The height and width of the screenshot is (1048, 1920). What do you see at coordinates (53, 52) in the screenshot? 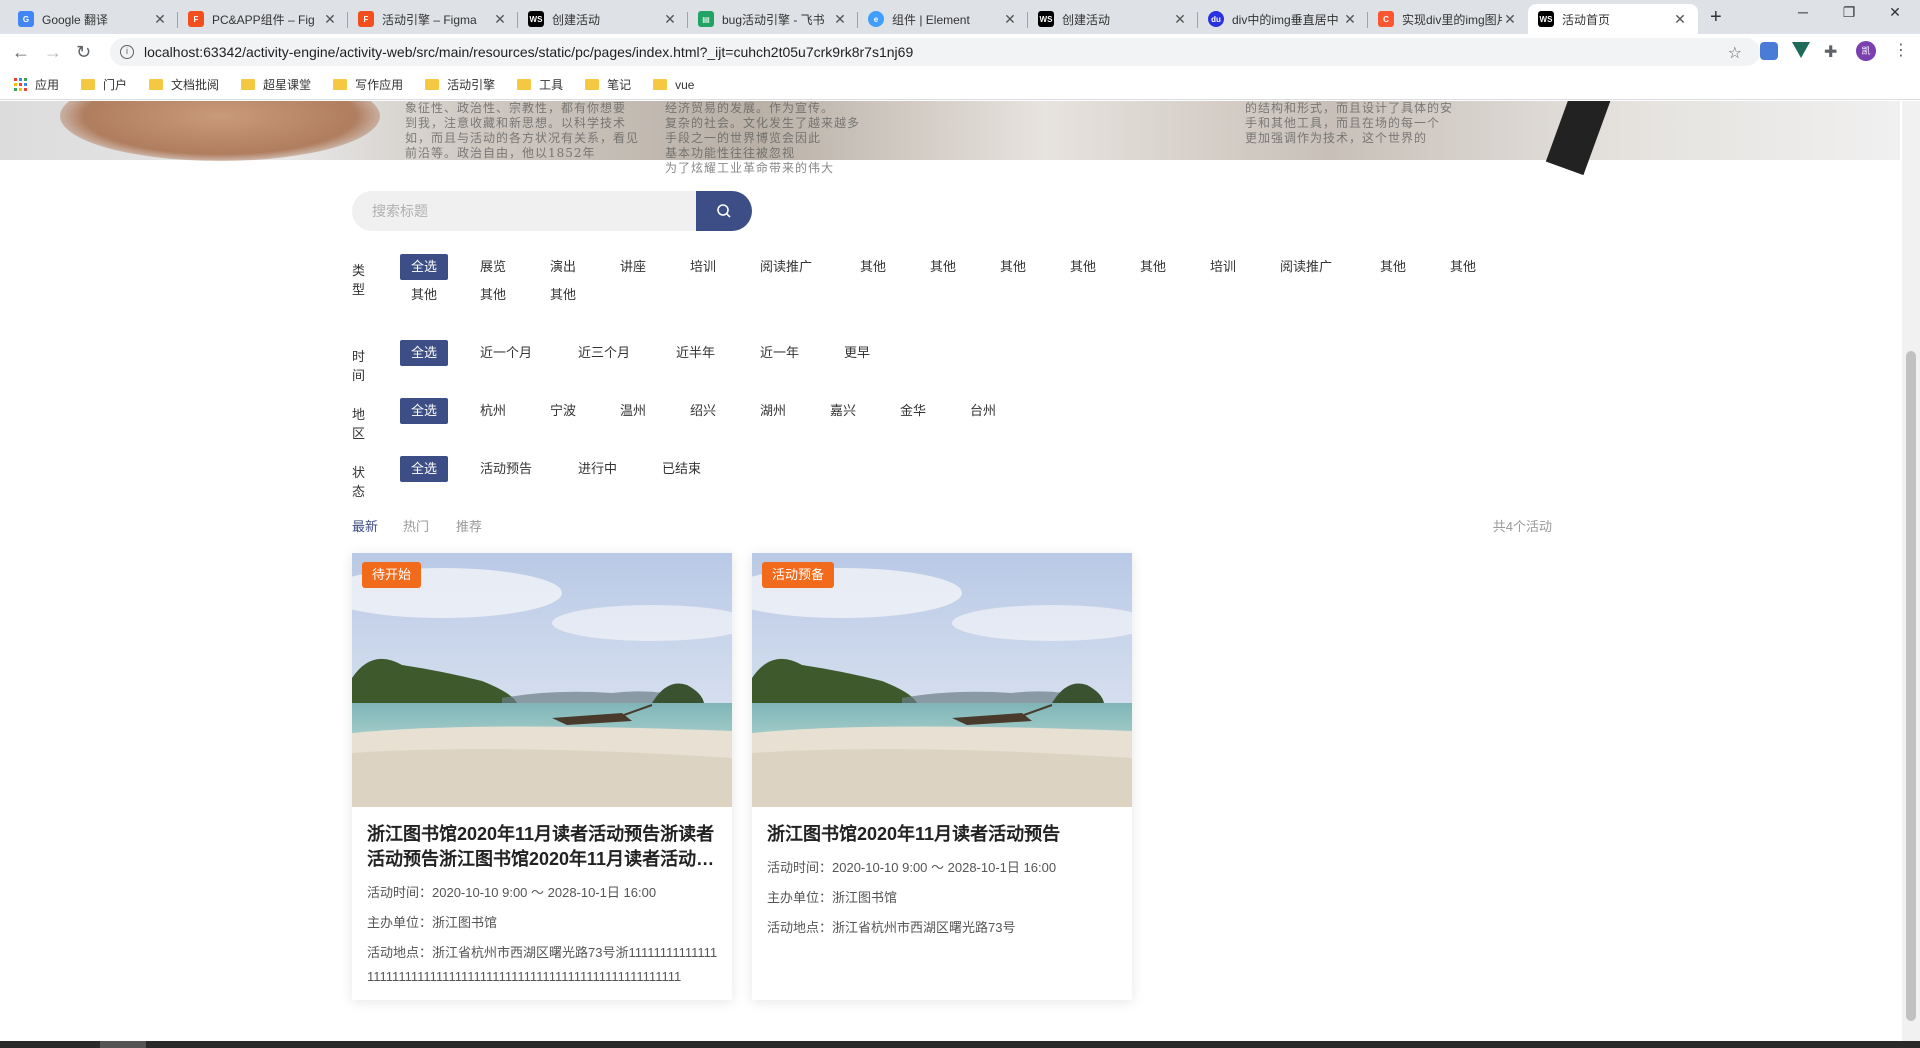
I see `forward-arrow-icon: →` at bounding box center [53, 52].